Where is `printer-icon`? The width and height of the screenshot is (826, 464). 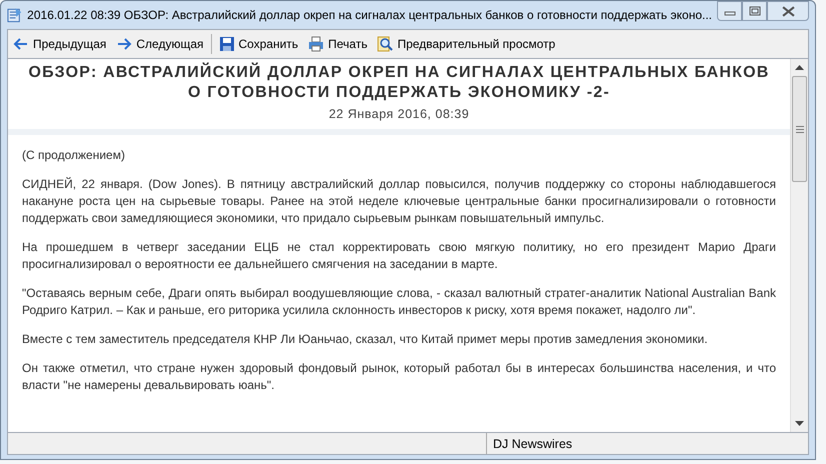
printer-icon is located at coordinates (316, 44).